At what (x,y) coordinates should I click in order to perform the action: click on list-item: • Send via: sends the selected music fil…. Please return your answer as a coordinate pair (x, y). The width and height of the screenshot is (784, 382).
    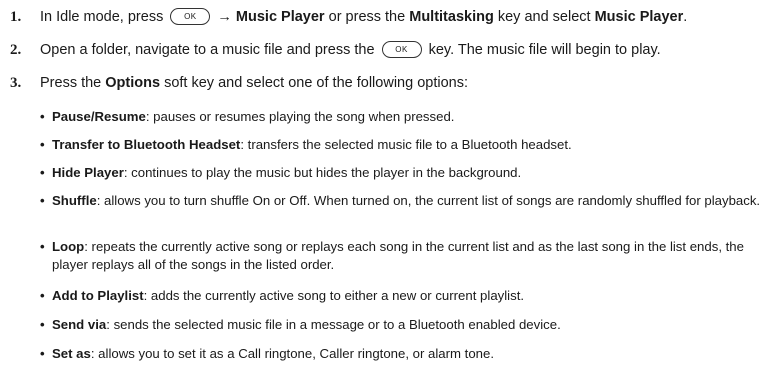
    Looking at the image, I should click on (409, 325).